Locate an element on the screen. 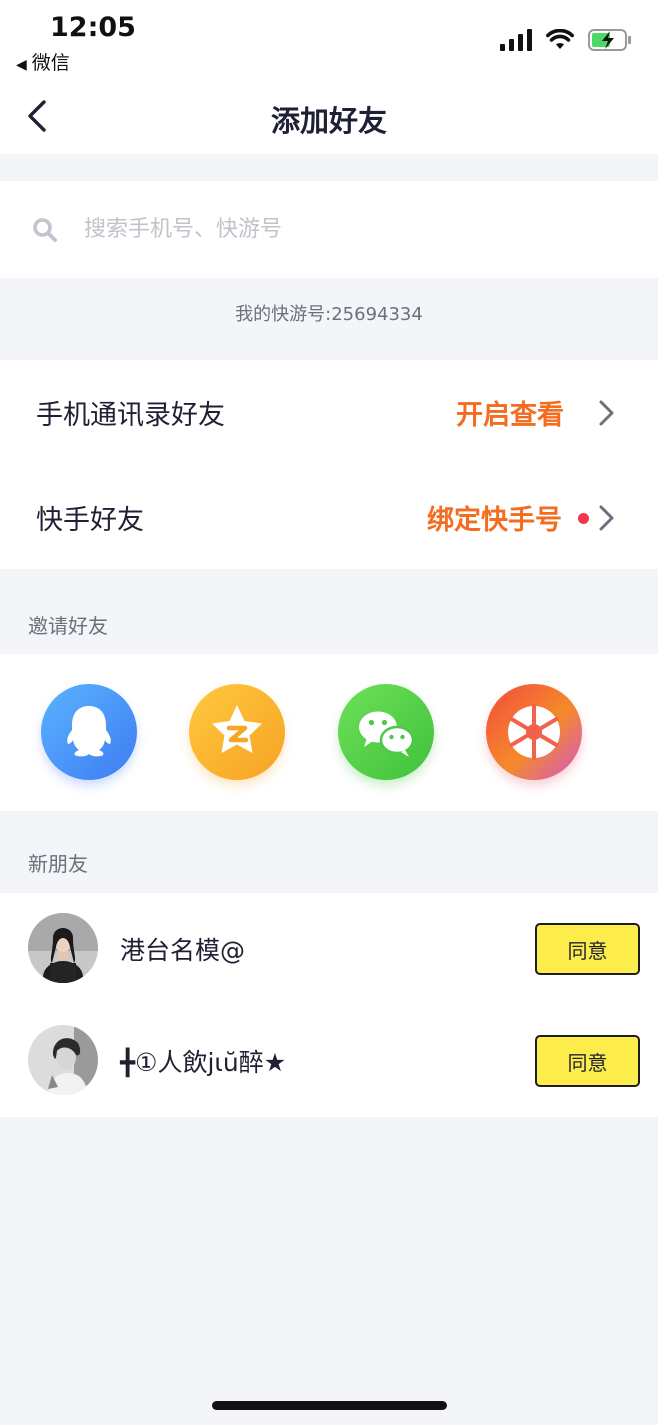 The width and height of the screenshot is (658, 1425). friend-source-list: 手机通讯录好友 开启查看 快手好友 绑定快手号 is located at coordinates (329, 464).